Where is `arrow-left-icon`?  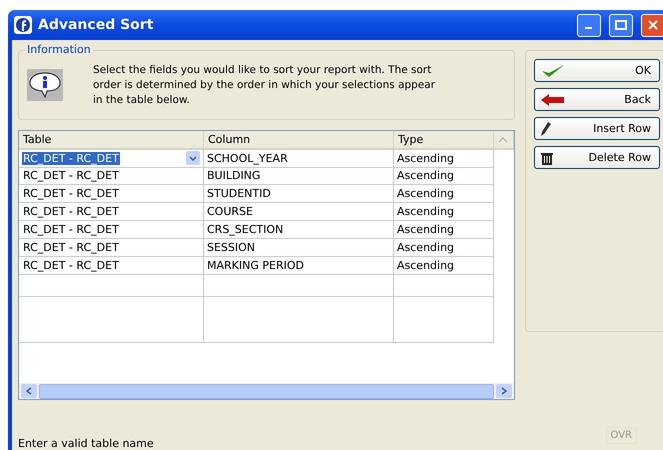
arrow-left-icon is located at coordinates (553, 100).